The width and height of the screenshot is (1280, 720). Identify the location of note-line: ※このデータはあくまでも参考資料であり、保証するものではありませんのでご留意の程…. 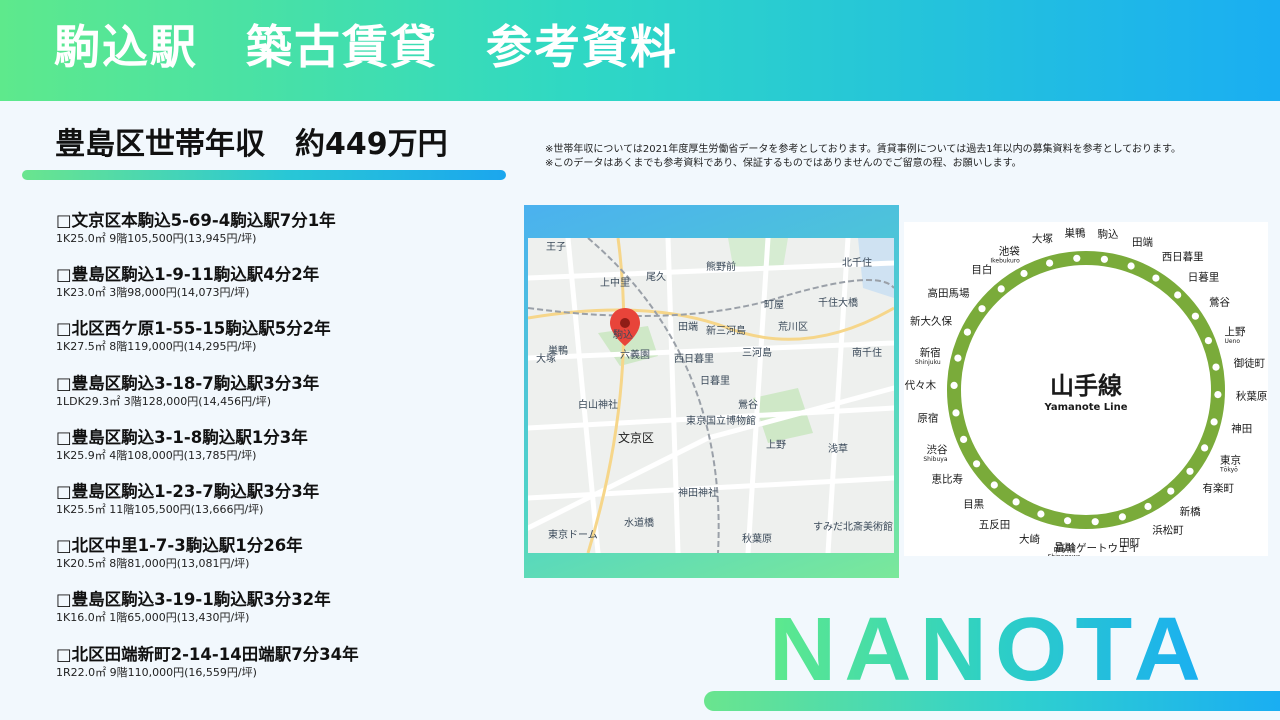
(783, 163).